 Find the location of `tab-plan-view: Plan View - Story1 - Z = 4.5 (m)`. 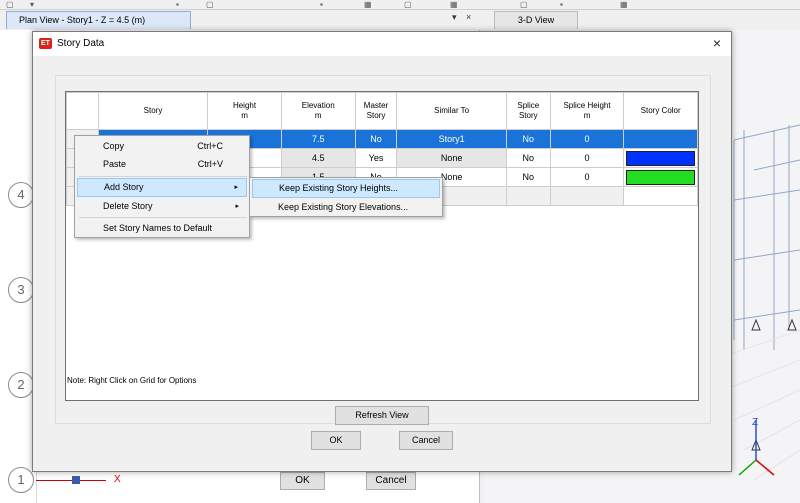

tab-plan-view: Plan View - Story1 - Z = 4.5 (m) is located at coordinates (98, 20).